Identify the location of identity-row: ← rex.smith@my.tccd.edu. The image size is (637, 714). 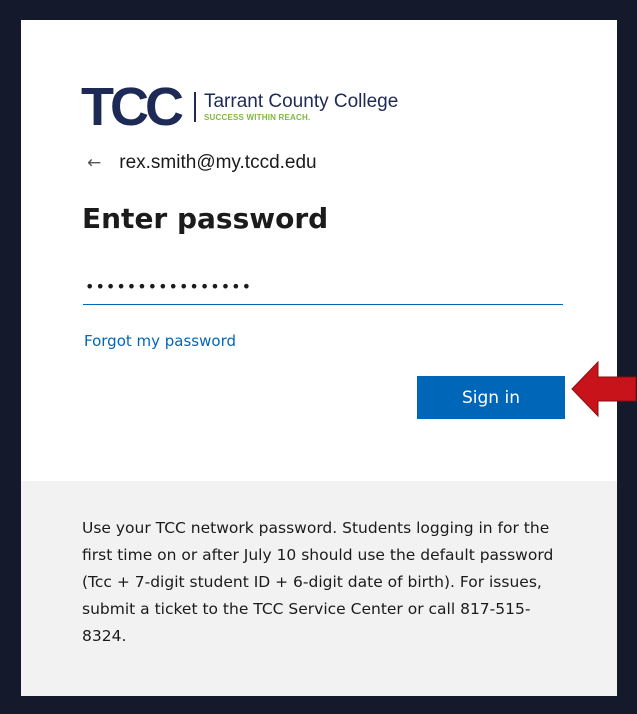
(202, 163).